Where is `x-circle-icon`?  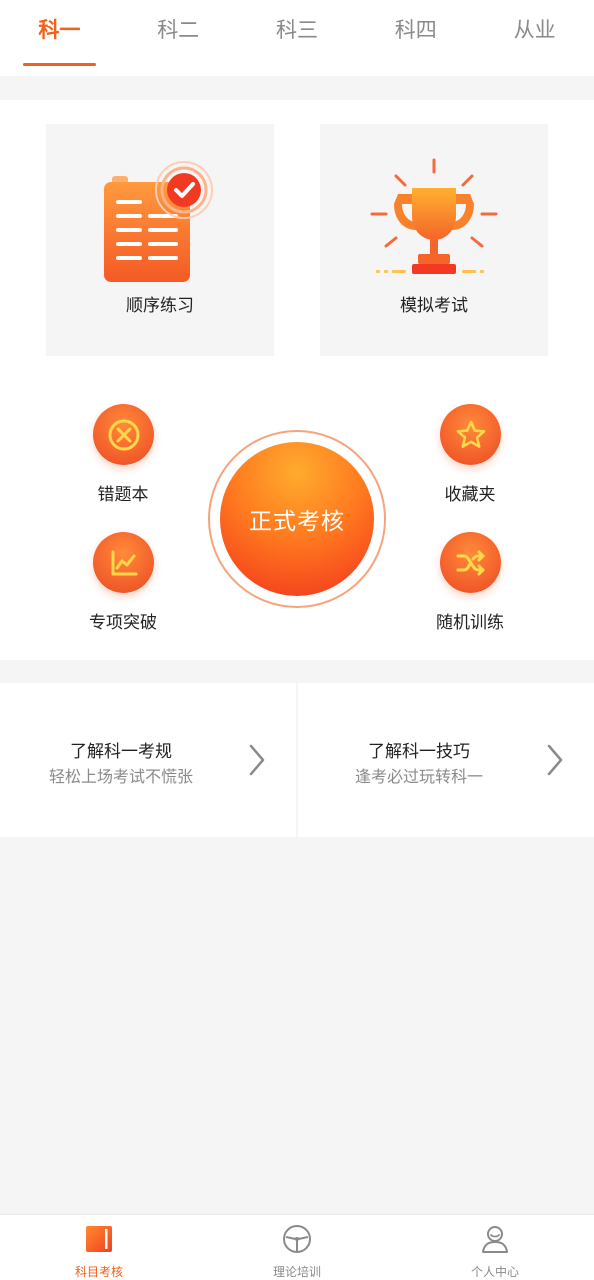 x-circle-icon is located at coordinates (123, 434).